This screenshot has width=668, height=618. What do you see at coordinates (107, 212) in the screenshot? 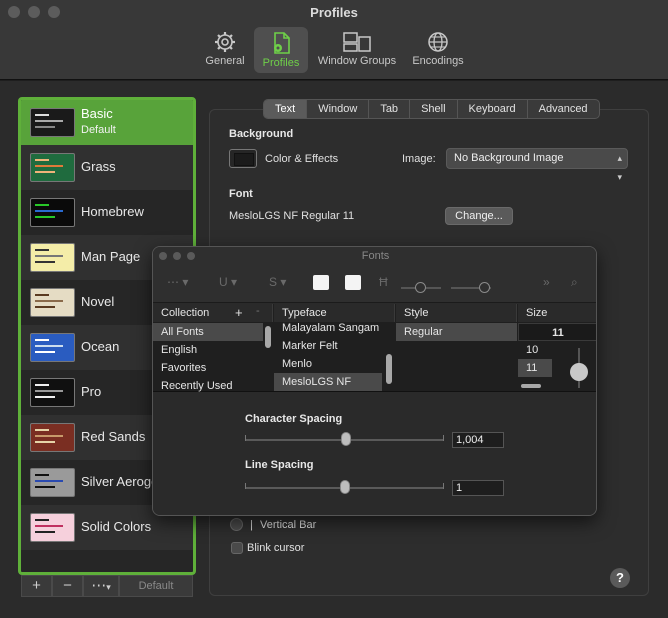
I see `profile-homebrew: Homebrew` at bounding box center [107, 212].